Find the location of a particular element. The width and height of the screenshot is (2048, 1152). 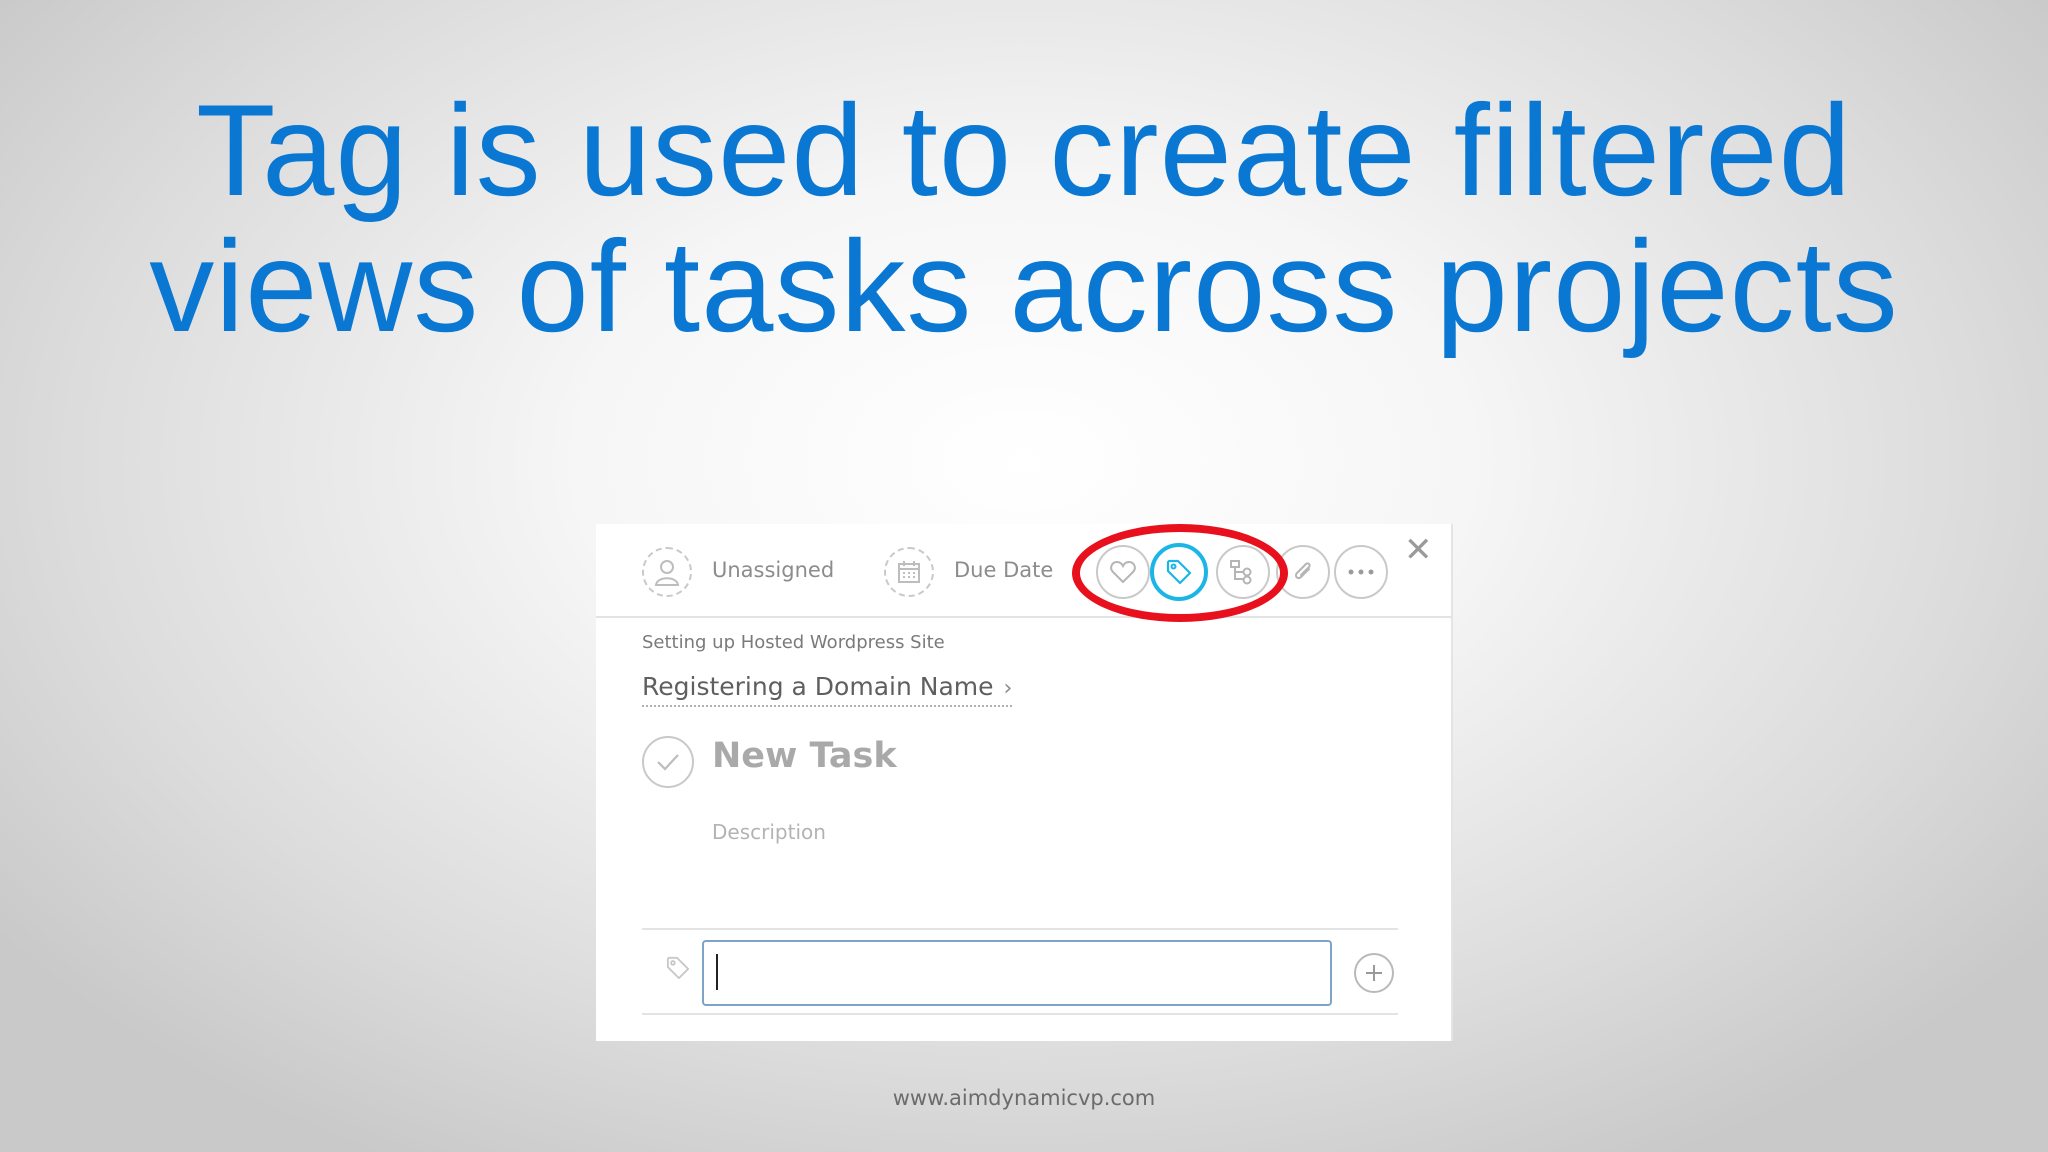

task-toolbar: Unassigned Due Date ✕ is located at coordinates (1023, 573).